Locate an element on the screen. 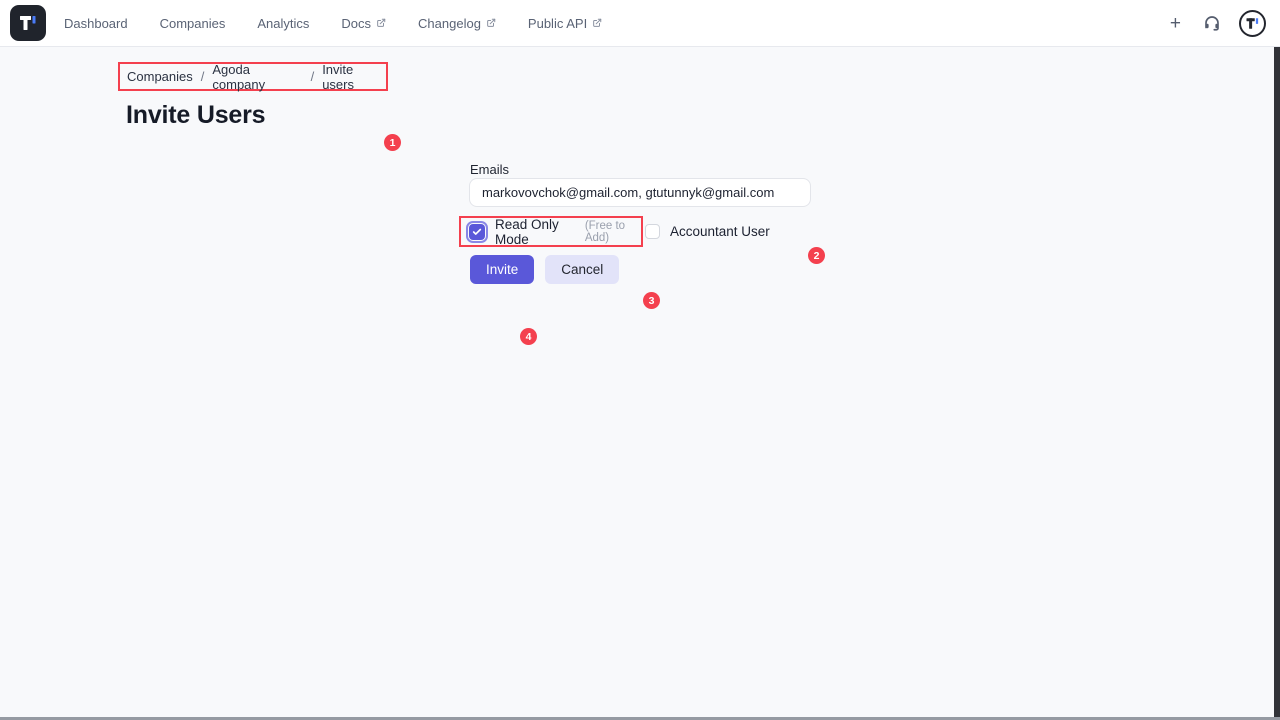 This screenshot has width=1280, height=720. breadcrumb-item-companies: Companies is located at coordinates (160, 76).